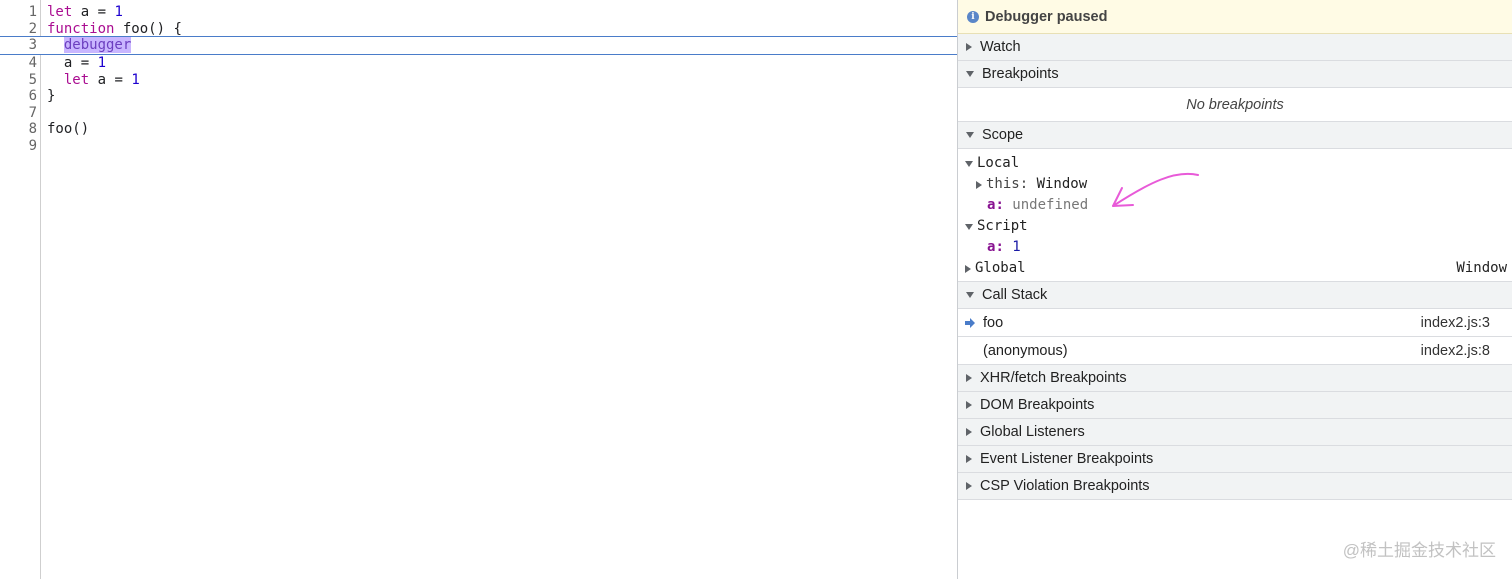 The image size is (1512, 579). What do you see at coordinates (18, 63) in the screenshot?
I see `line-number: 4` at bounding box center [18, 63].